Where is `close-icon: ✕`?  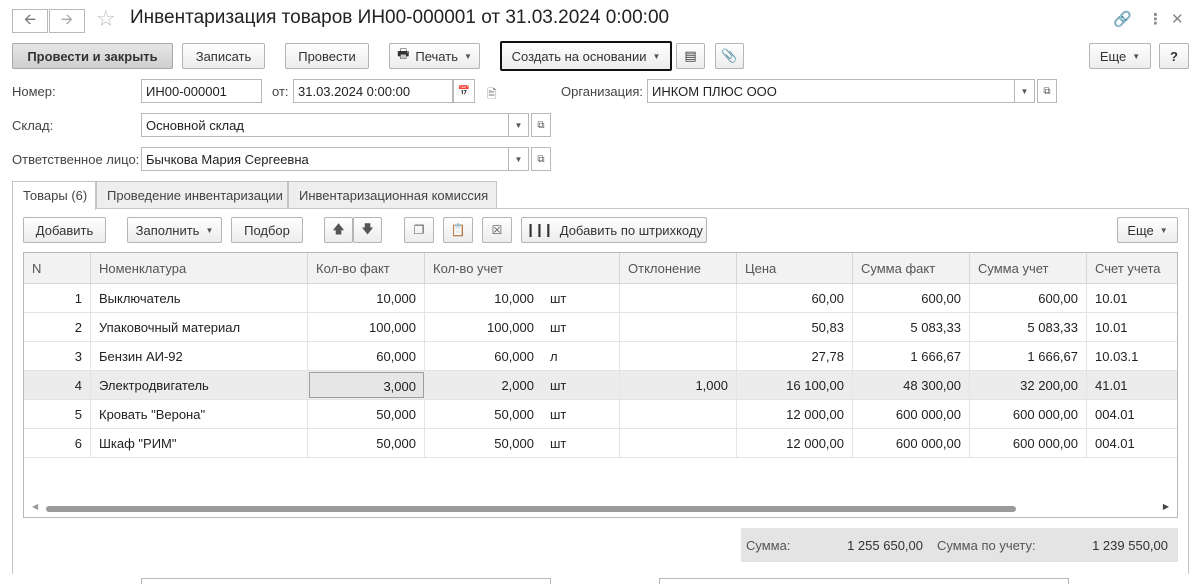
close-icon: ✕ is located at coordinates (1177, 19).